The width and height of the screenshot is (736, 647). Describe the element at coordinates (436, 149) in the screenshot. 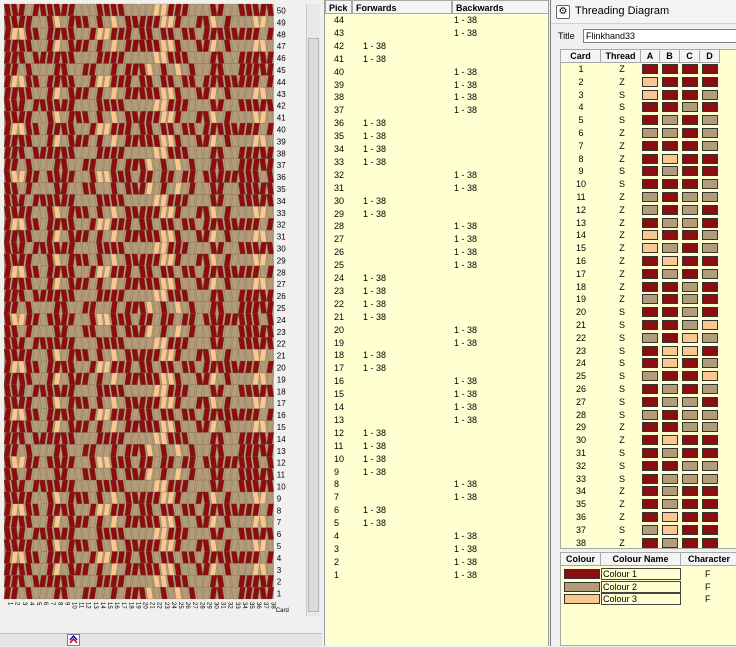

I see `pick-row: 34 1 - 38` at that location.